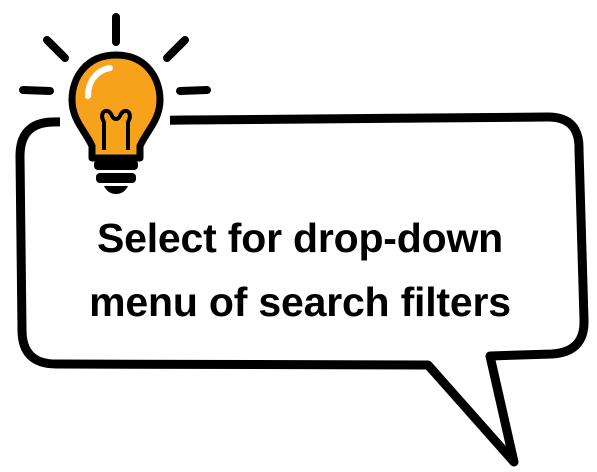 The width and height of the screenshot is (597, 472). Describe the element at coordinates (115, 103) in the screenshot. I see `lightbulb-icon` at that location.